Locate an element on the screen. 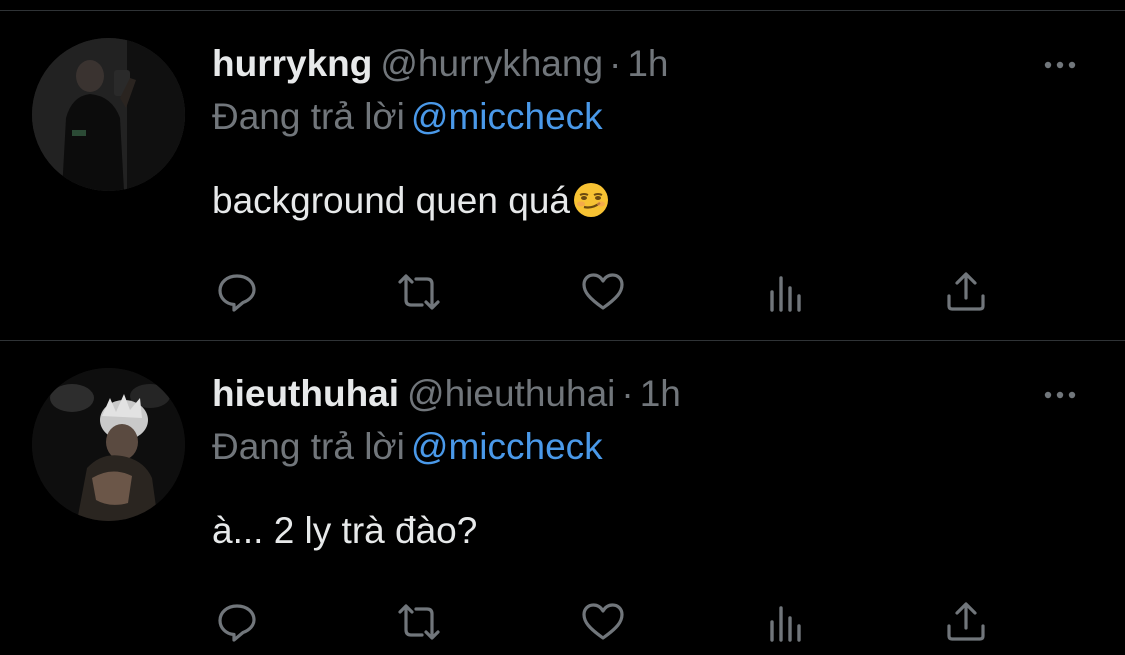 Image resolution: width=1125 pixels, height=655 pixels. tweet-header: hurrykng @hurrykhang · 1h is located at coordinates (440, 64).